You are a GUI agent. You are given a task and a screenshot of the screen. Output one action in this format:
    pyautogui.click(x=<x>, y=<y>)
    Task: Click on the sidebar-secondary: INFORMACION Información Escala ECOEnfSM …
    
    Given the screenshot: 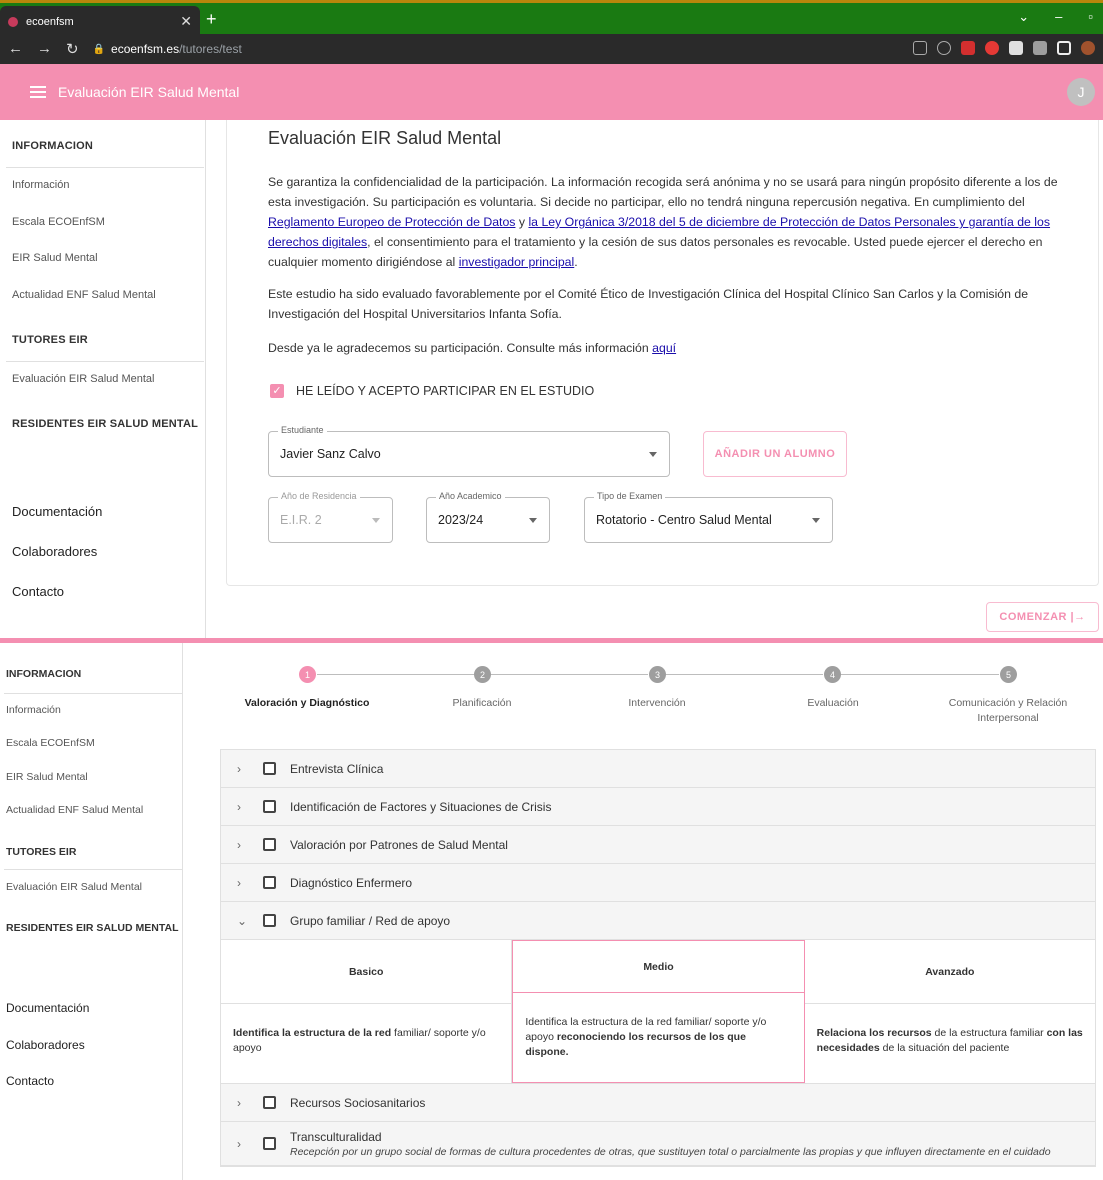 What is the action you would take?
    pyautogui.click(x=91, y=911)
    